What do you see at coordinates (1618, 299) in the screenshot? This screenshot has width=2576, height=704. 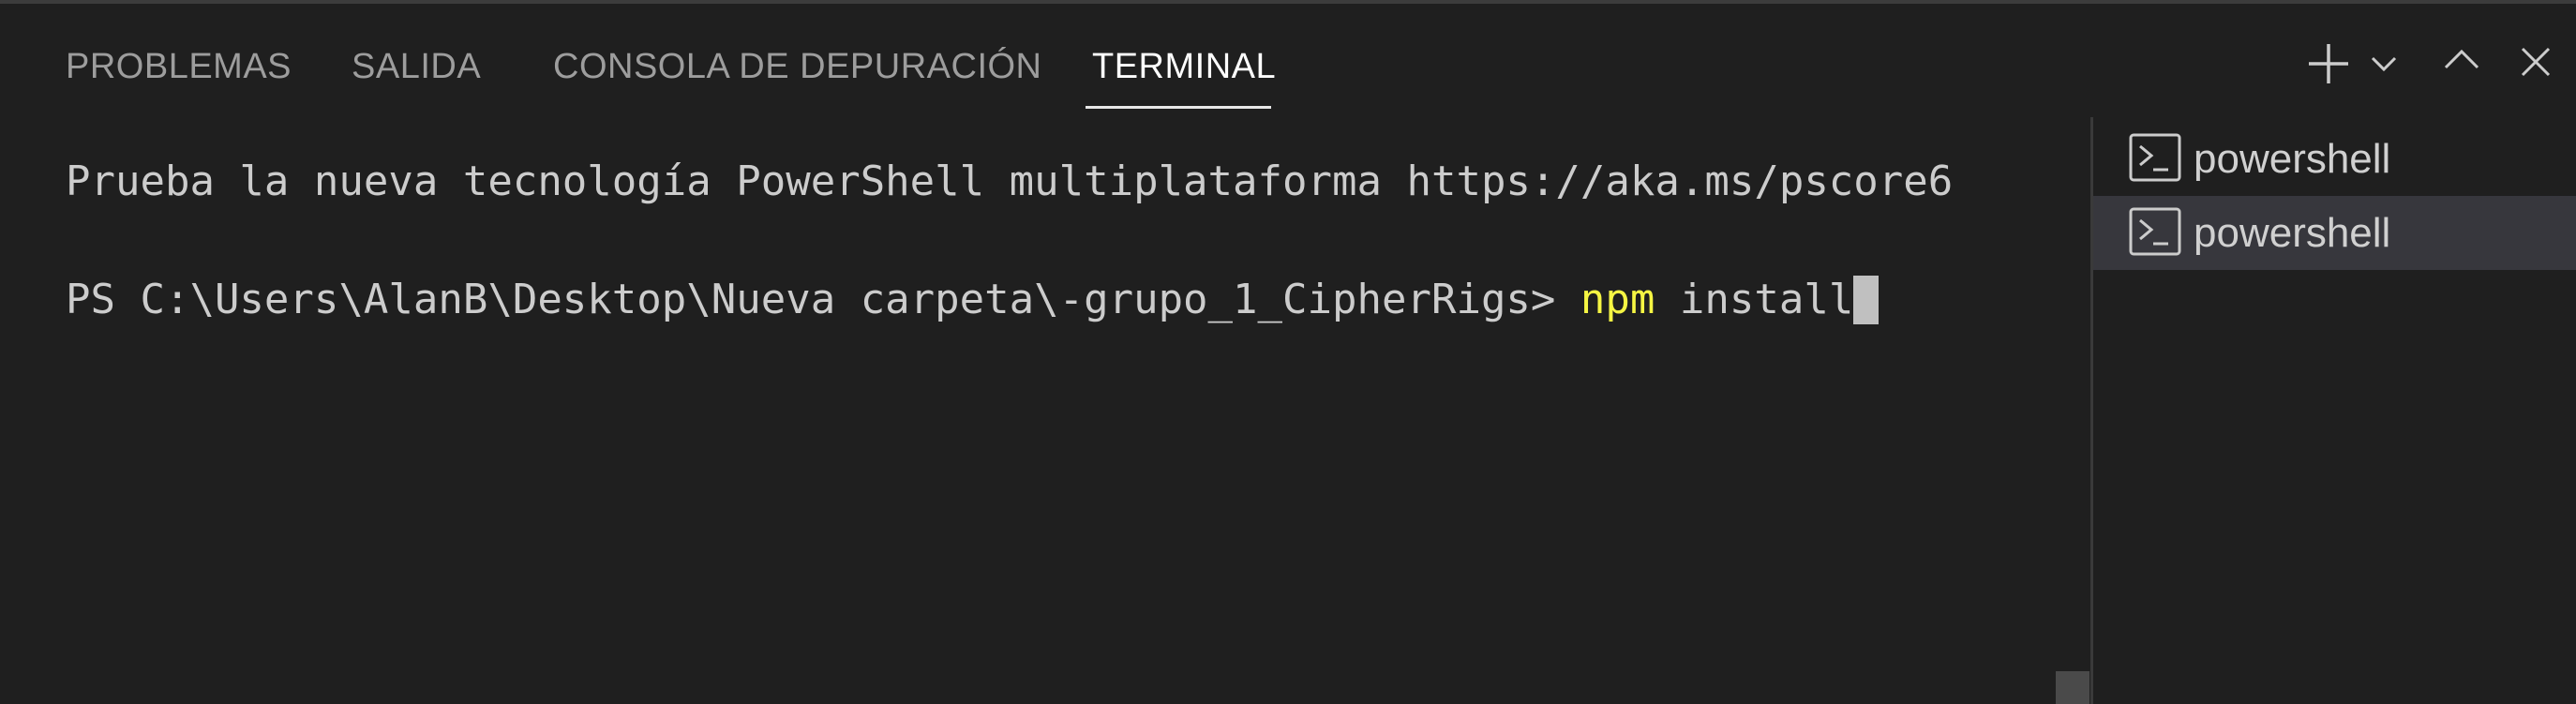 I see `terminal-command: npm` at bounding box center [1618, 299].